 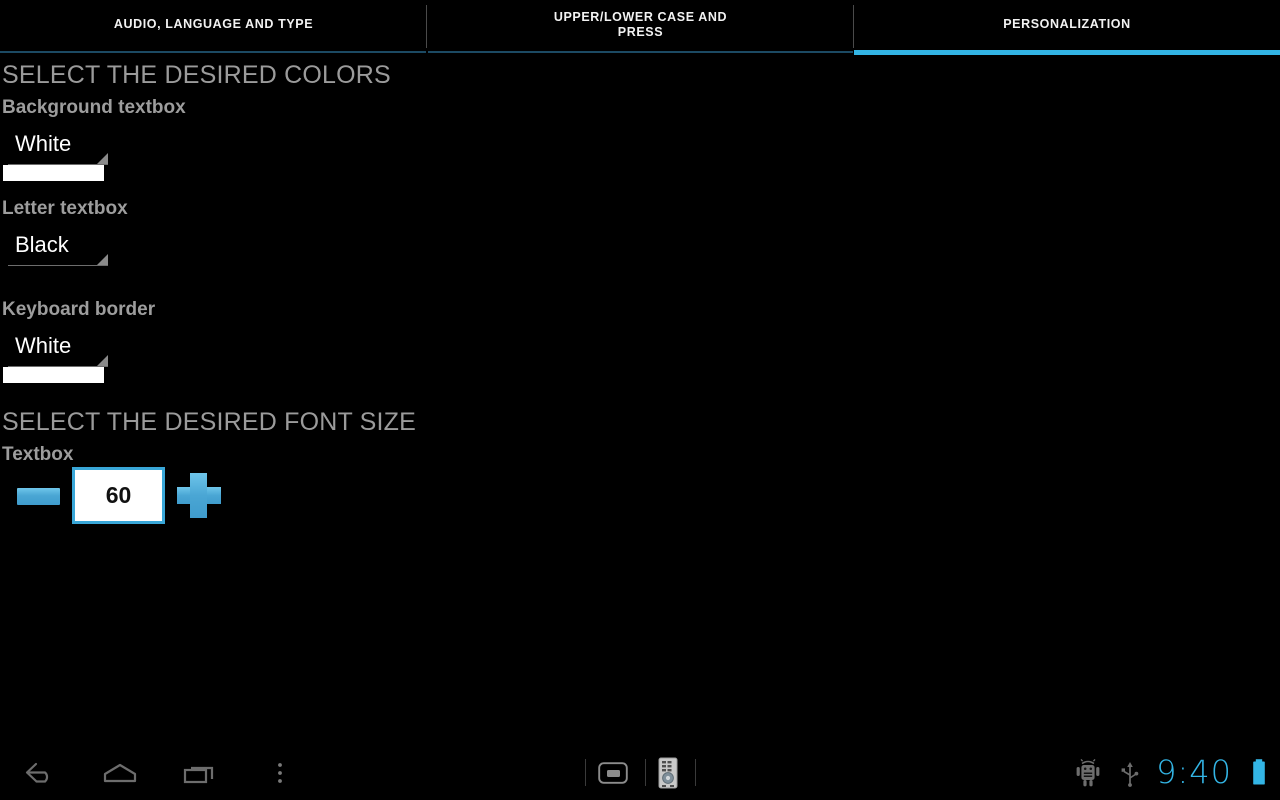 I want to click on plus-icon-vertical, so click(x=198, y=495).